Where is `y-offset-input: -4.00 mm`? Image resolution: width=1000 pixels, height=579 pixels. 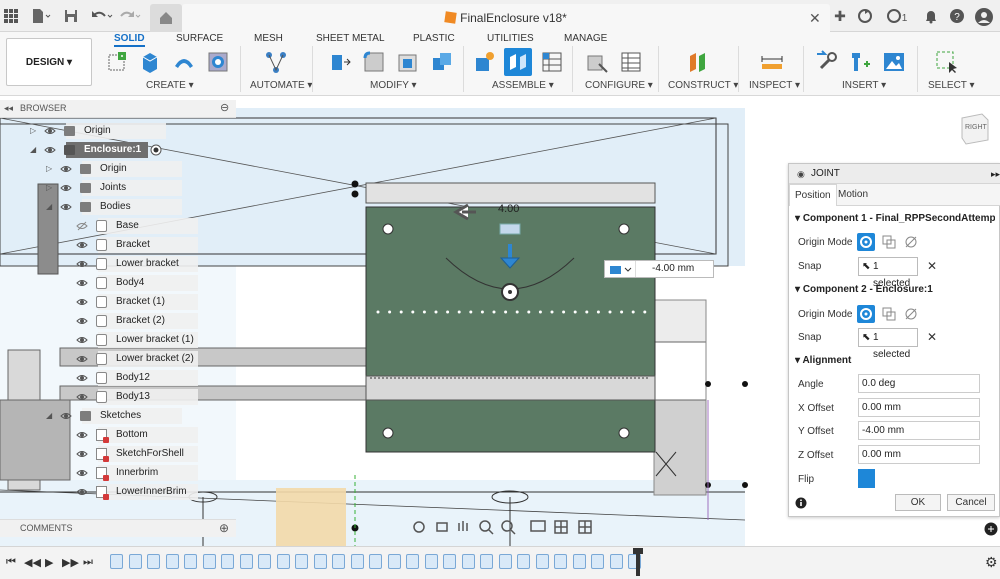
y-offset-input: -4.00 mm is located at coordinates (919, 430).